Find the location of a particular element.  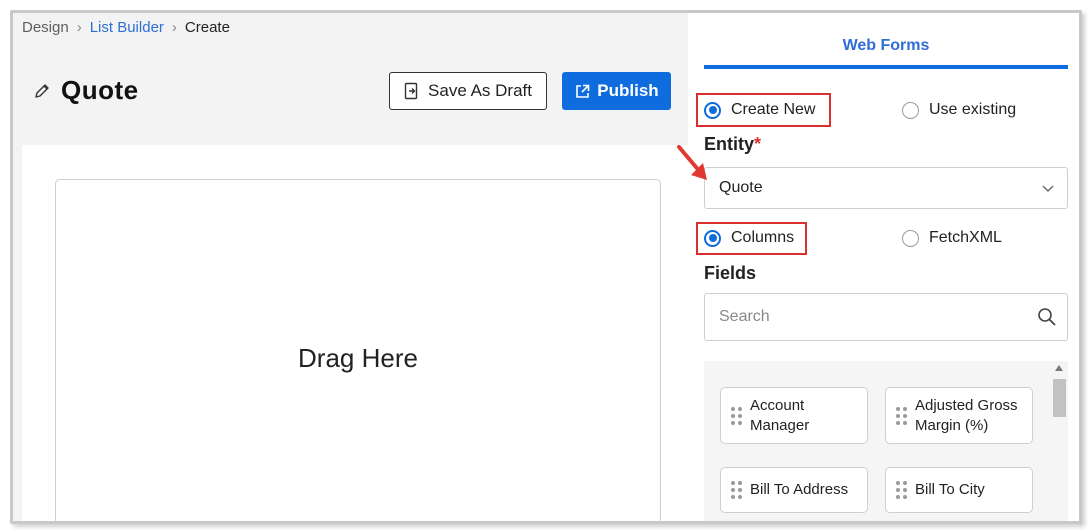

field-label-line: Margin (%) is located at coordinates (952, 425).